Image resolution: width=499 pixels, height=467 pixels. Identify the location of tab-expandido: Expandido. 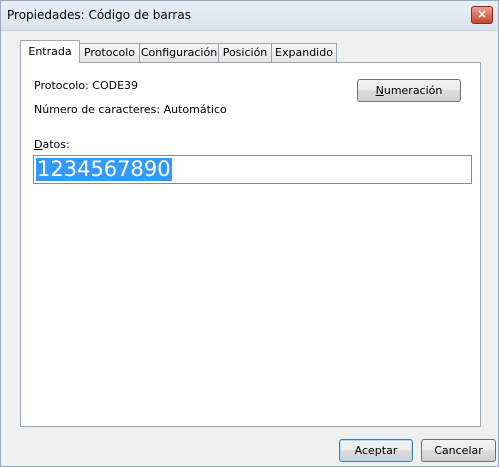
(304, 52).